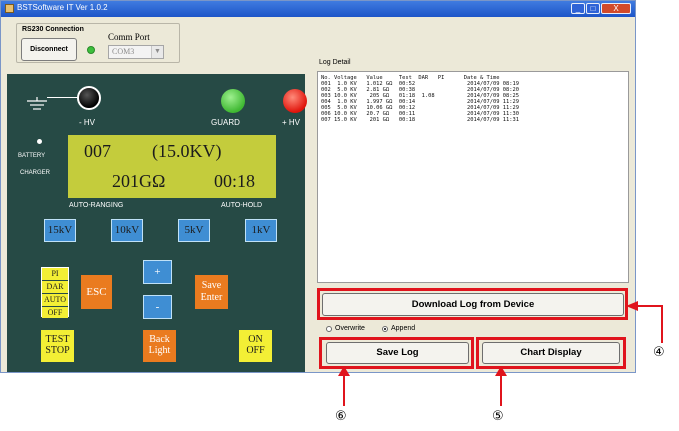 This screenshot has height=431, width=679. Describe the element at coordinates (498, 416) in the screenshot. I see `callout-number-5: ⑤` at that location.